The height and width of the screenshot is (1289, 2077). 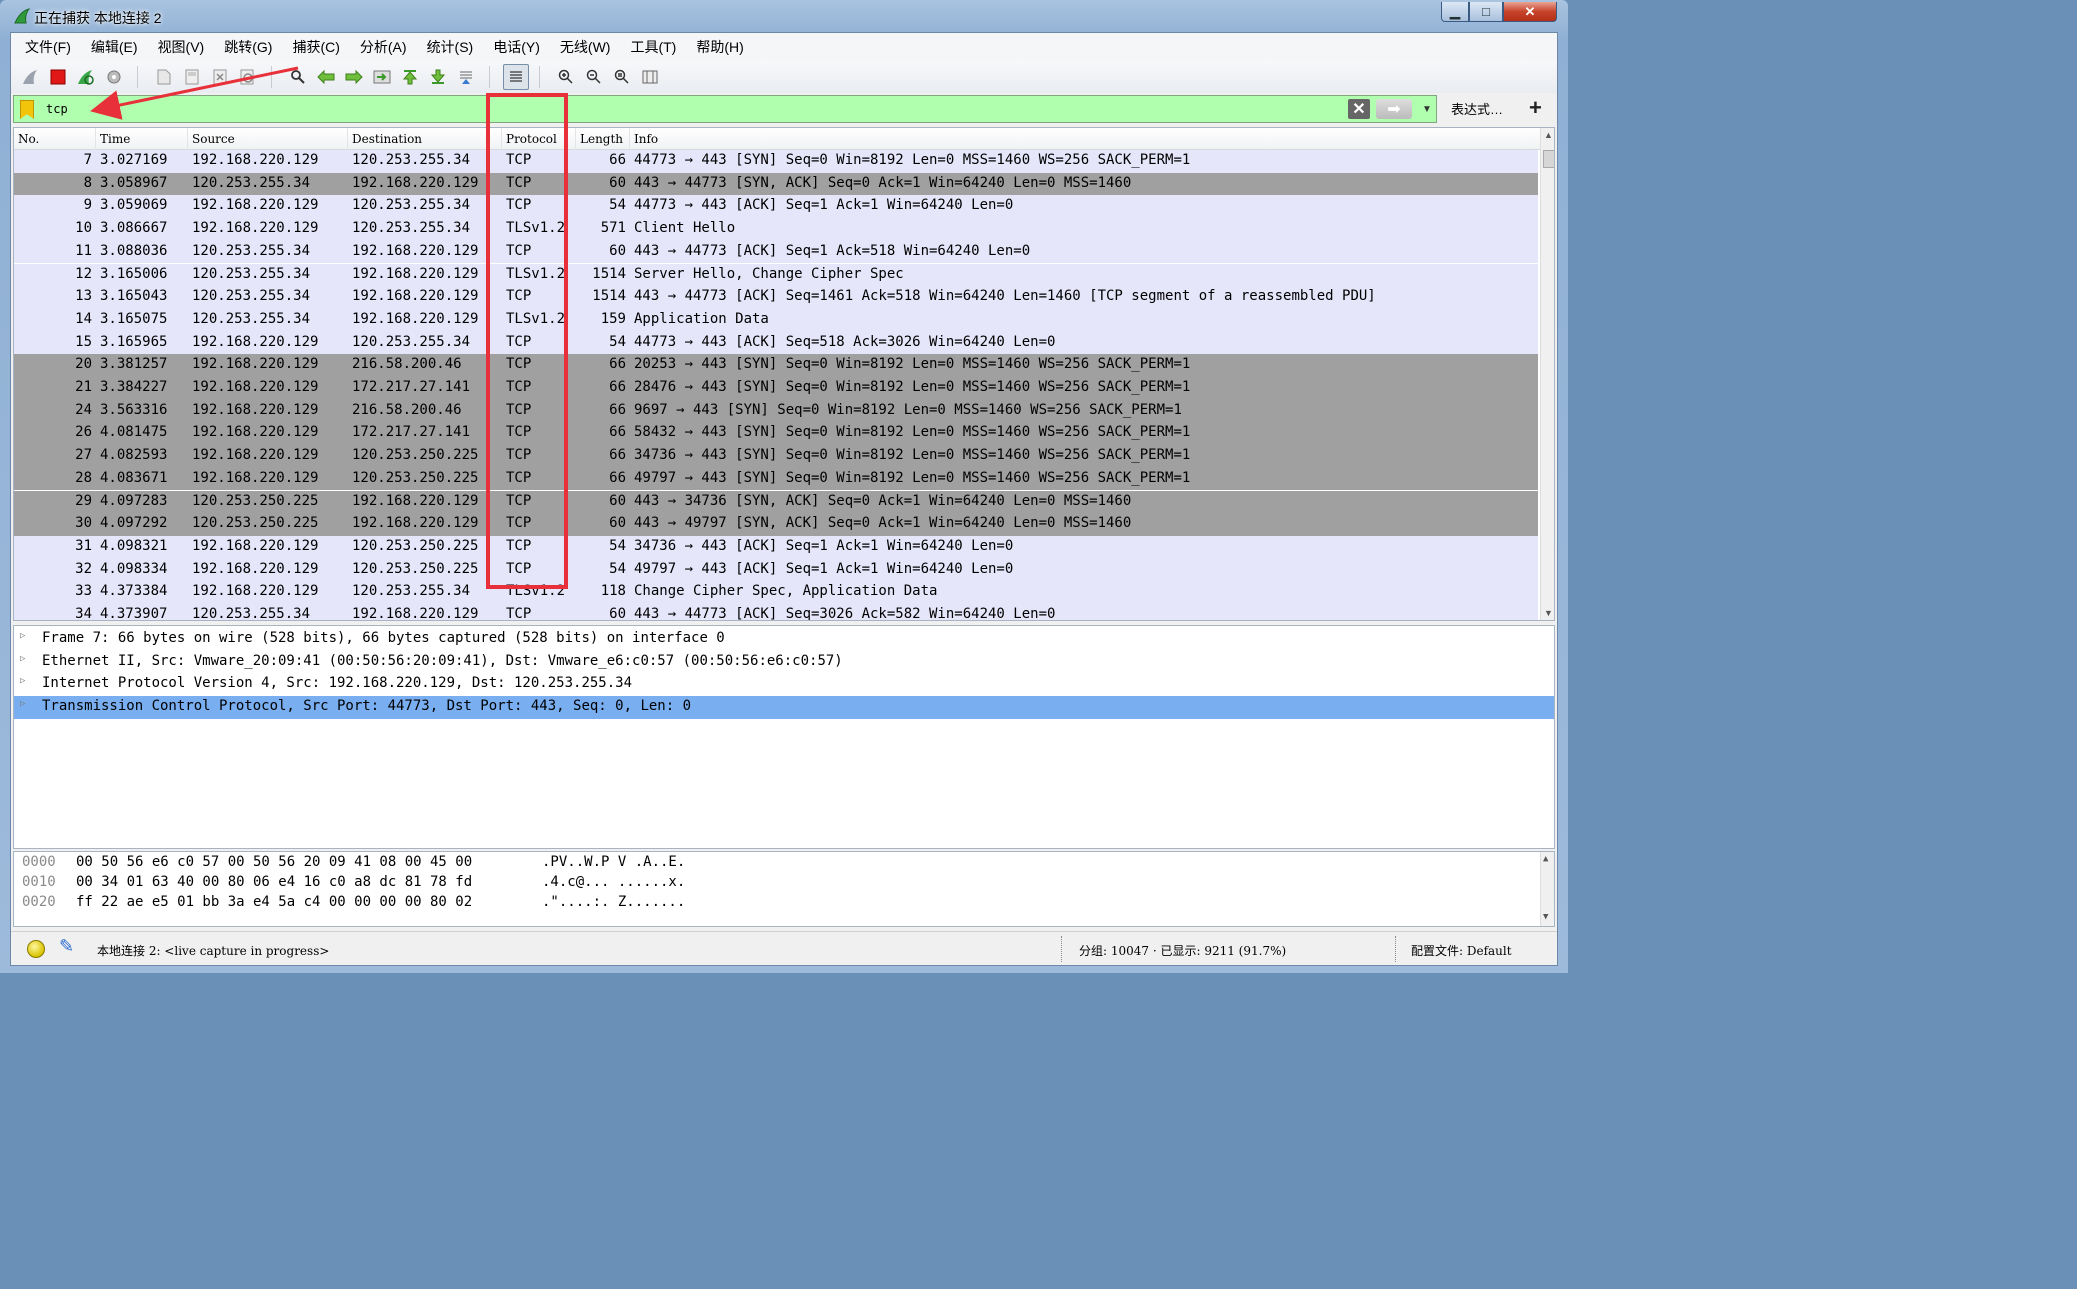 I want to click on autoscroll-icon, so click(x=466, y=77).